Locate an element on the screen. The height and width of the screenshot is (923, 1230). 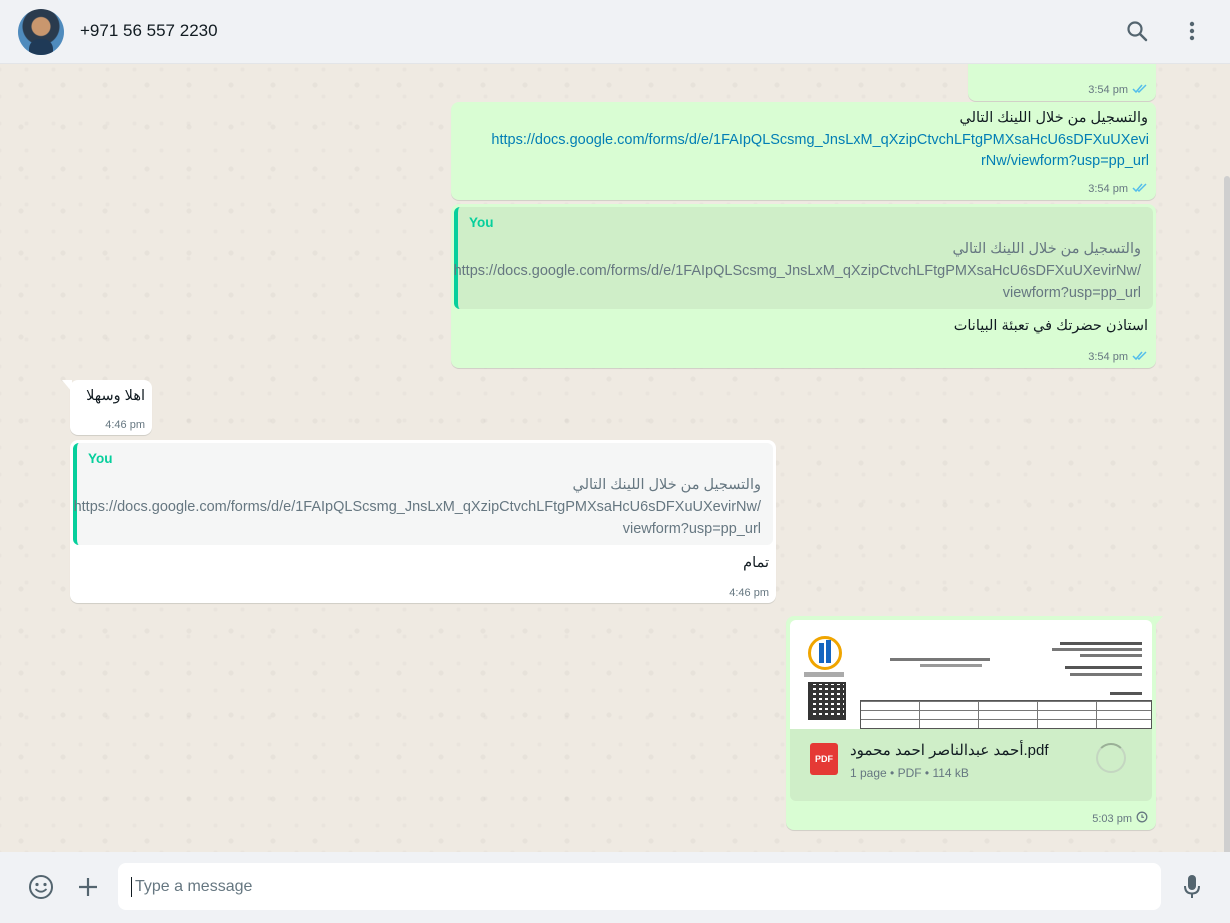
company-logo is located at coordinates (825, 653).